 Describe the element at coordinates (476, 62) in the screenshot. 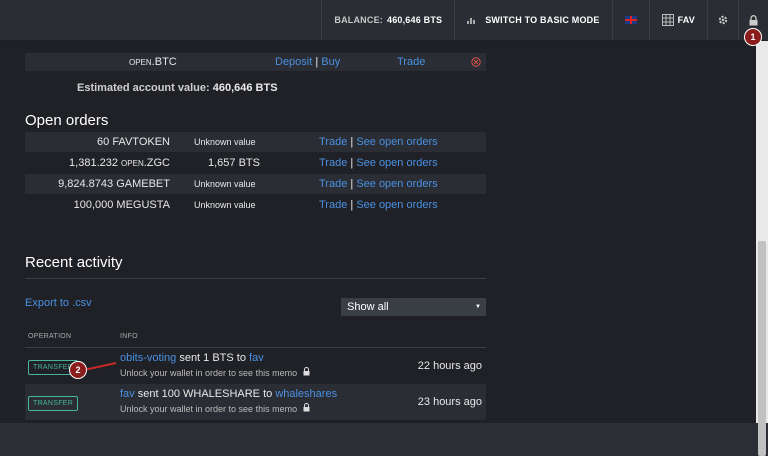

I see `remove-circle-icon` at that location.